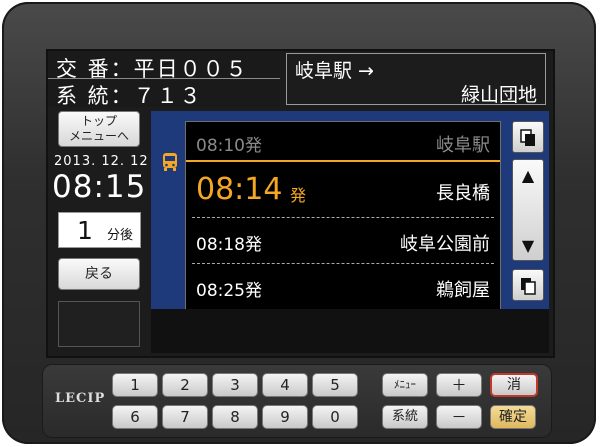 The image size is (600, 447). I want to click on top-menu-button-line2: メニューへ, so click(98, 136).